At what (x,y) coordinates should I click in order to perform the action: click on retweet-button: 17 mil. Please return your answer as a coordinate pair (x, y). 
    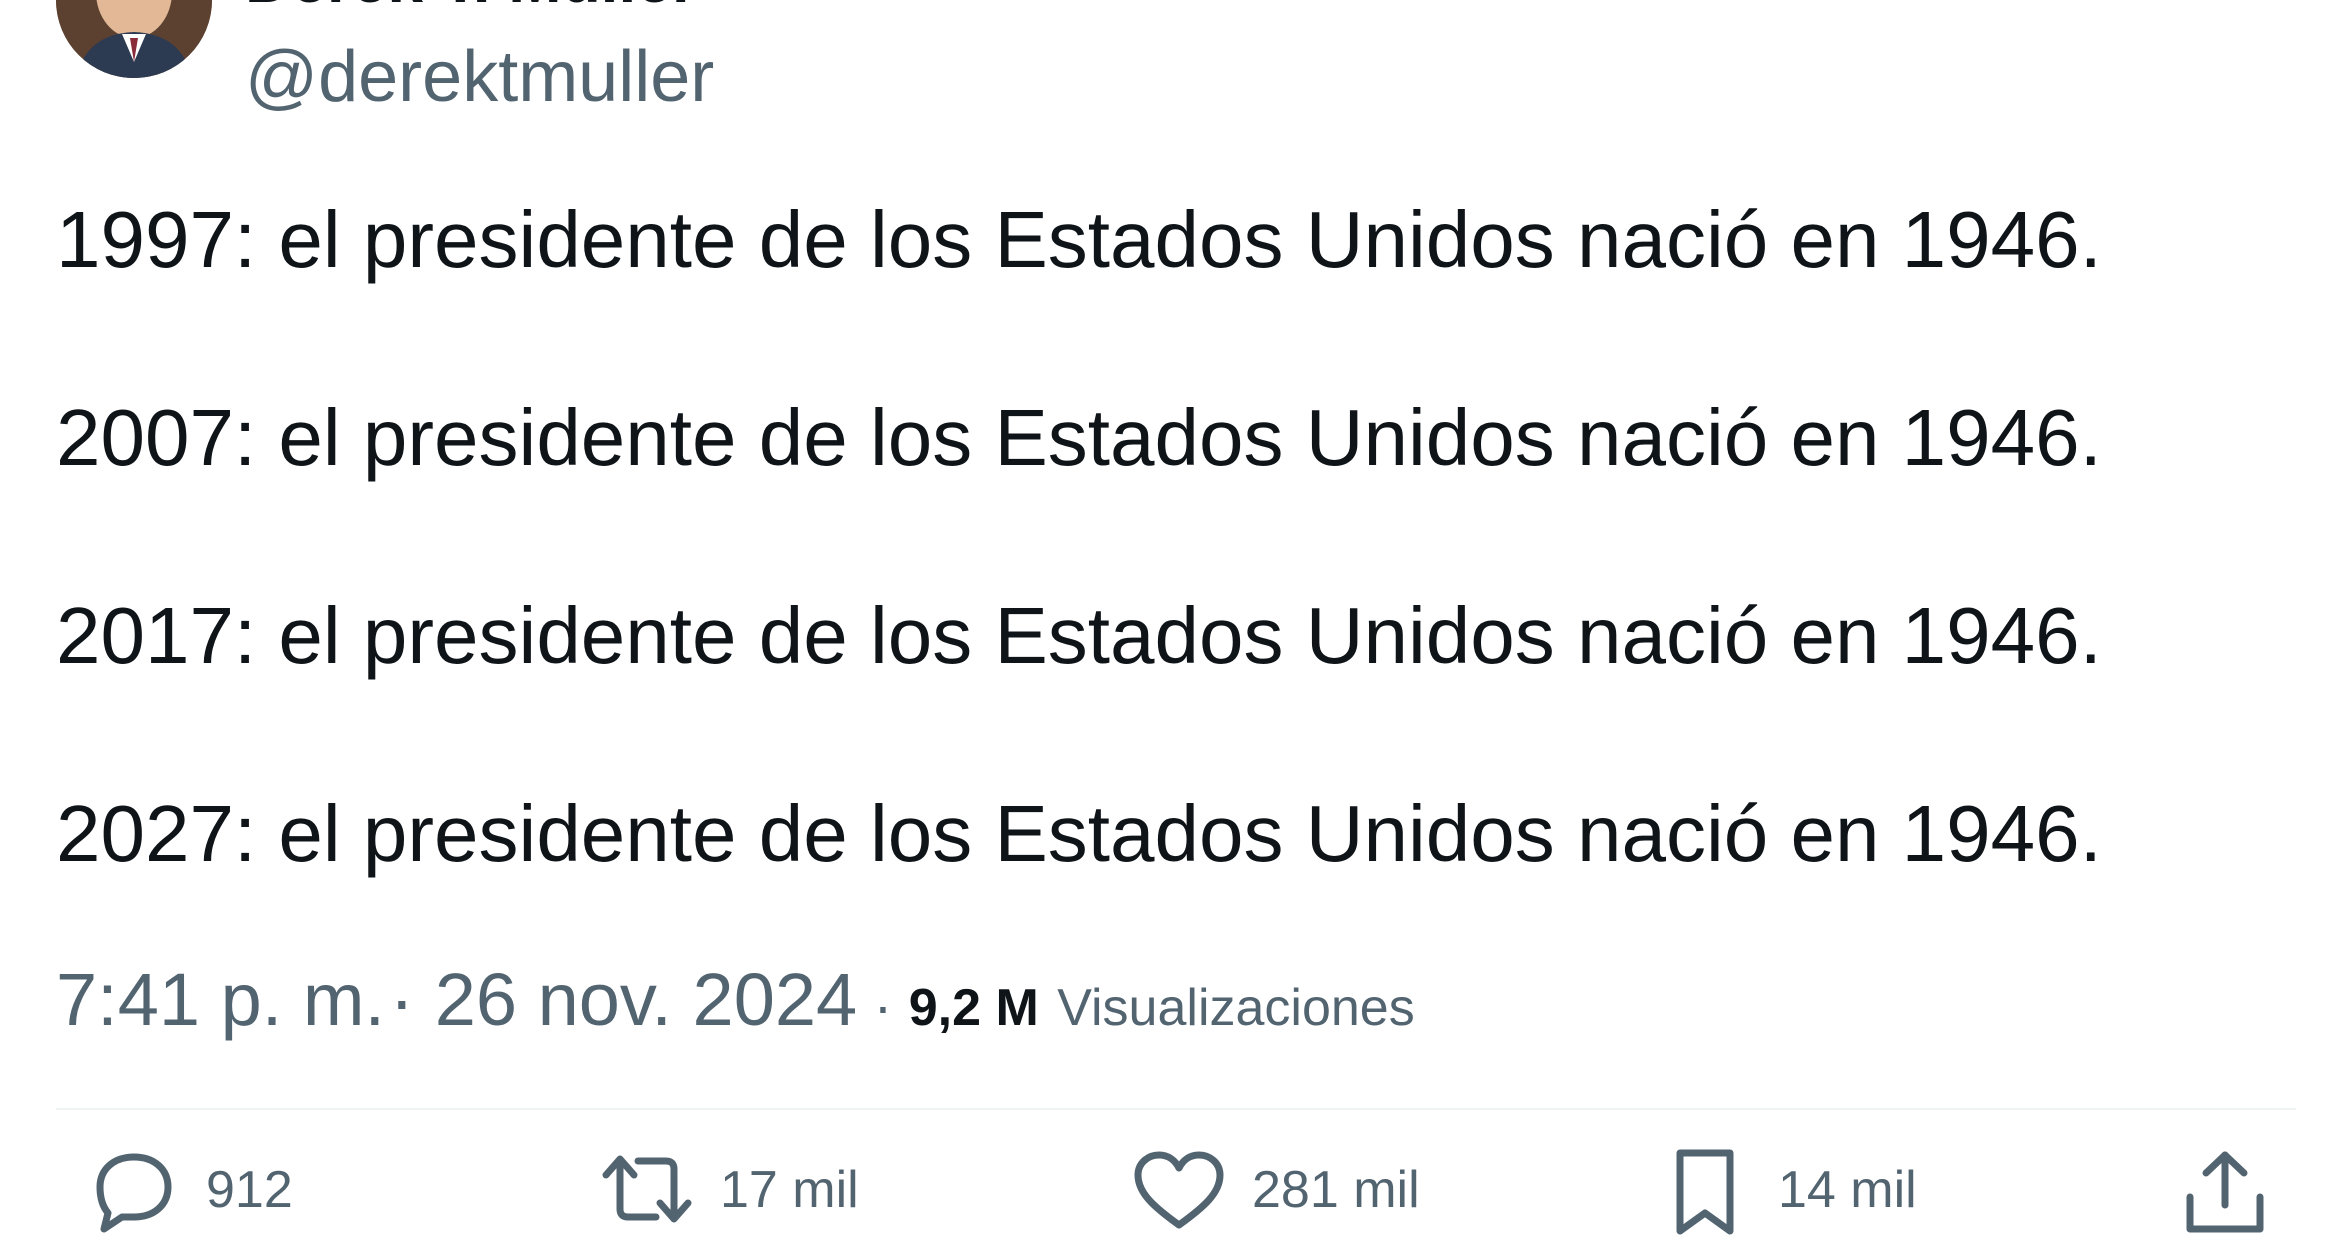
    Looking at the image, I should click on (725, 1190).